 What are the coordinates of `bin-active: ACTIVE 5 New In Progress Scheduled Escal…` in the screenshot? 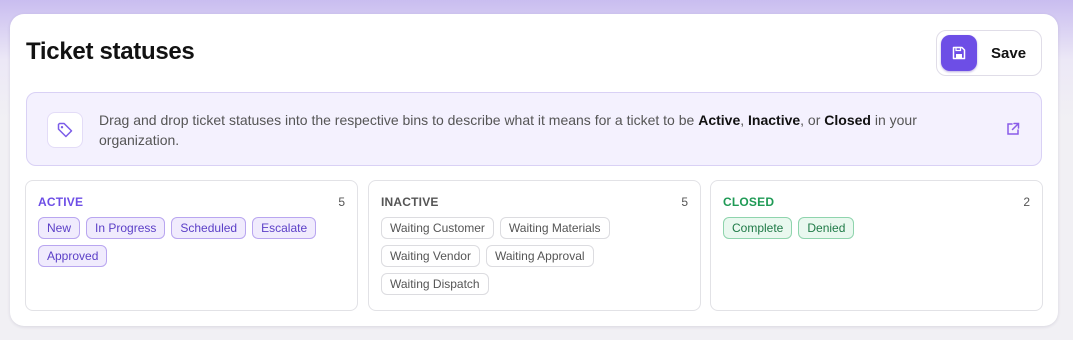 It's located at (191, 245).